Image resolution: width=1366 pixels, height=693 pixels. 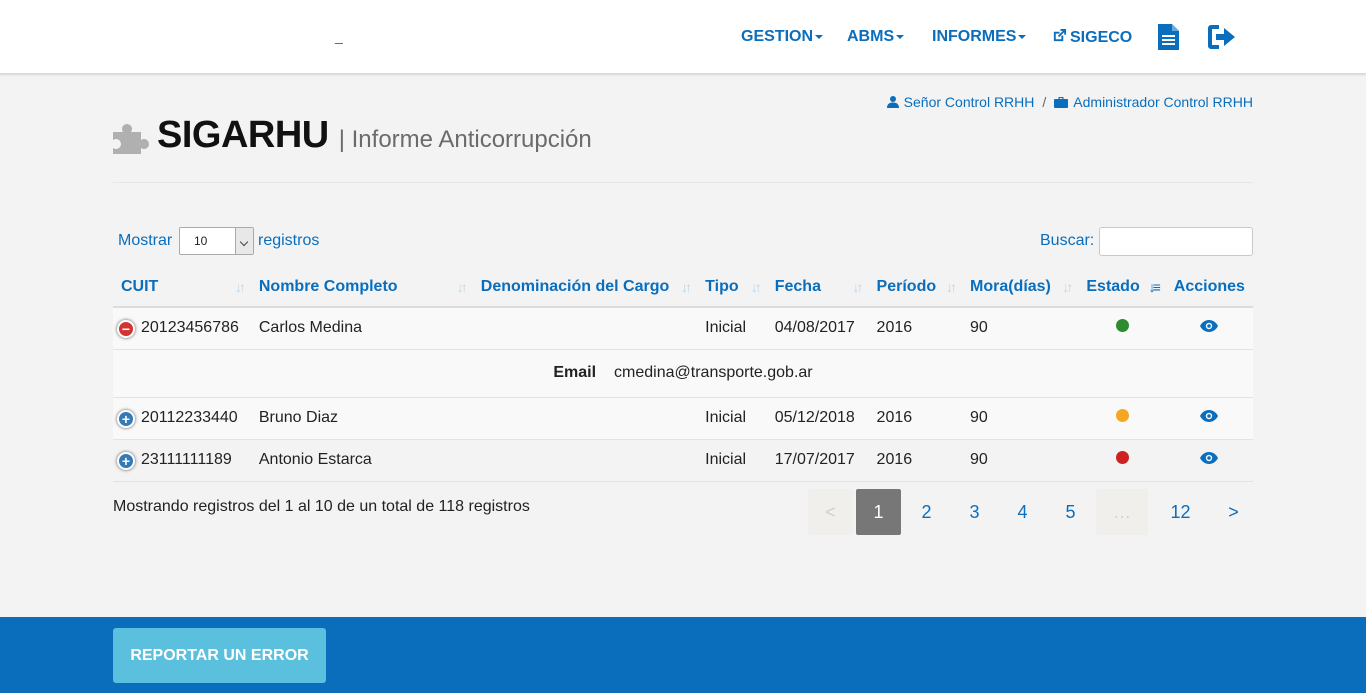 I want to click on cuit-value: 20112233440, so click(x=189, y=417).